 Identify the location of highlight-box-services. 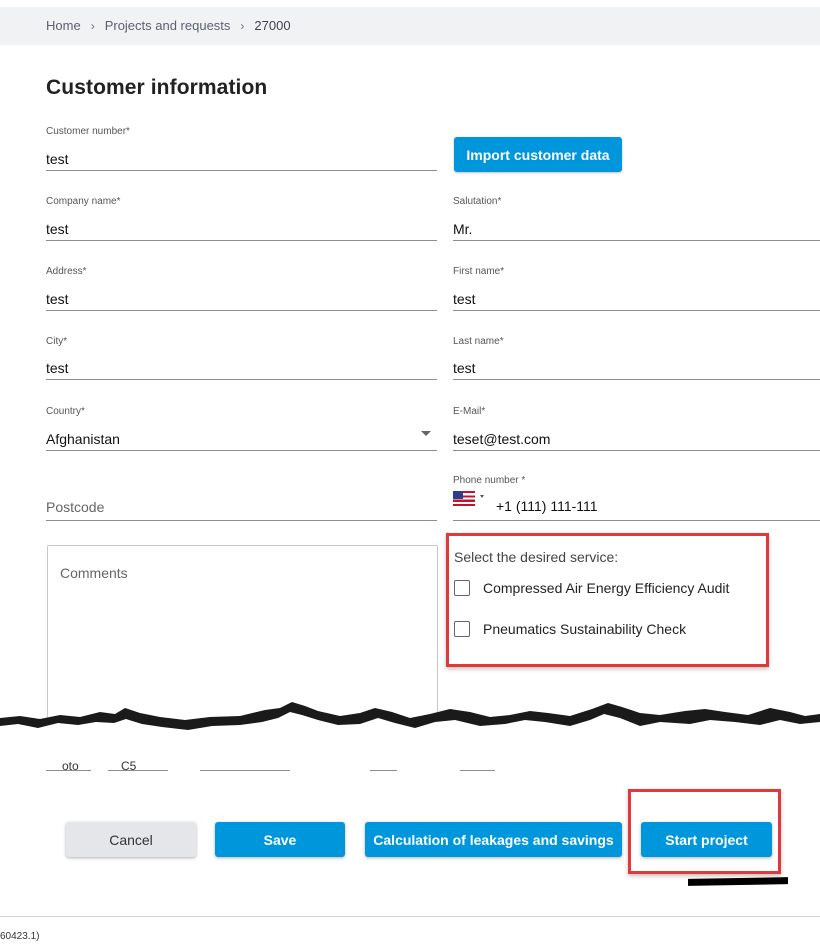
(607, 600).